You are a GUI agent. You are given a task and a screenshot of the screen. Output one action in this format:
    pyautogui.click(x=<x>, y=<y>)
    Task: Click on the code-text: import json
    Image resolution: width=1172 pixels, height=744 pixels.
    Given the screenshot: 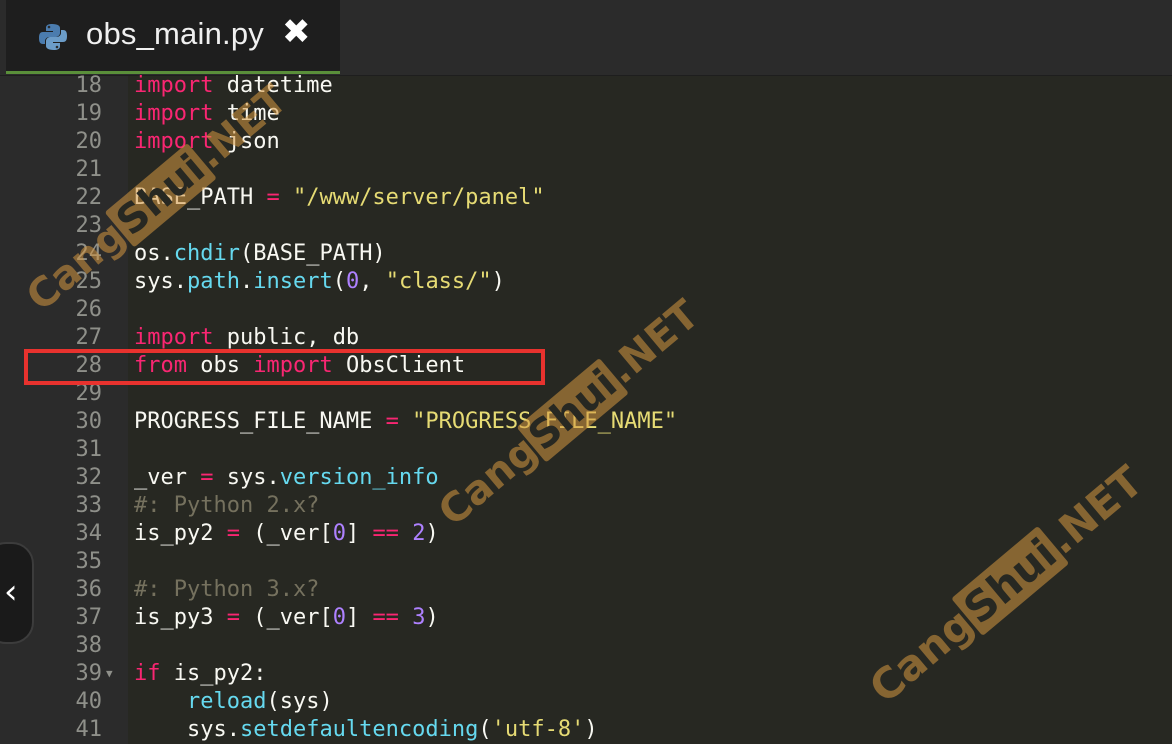 What is the action you would take?
    pyautogui.click(x=207, y=142)
    